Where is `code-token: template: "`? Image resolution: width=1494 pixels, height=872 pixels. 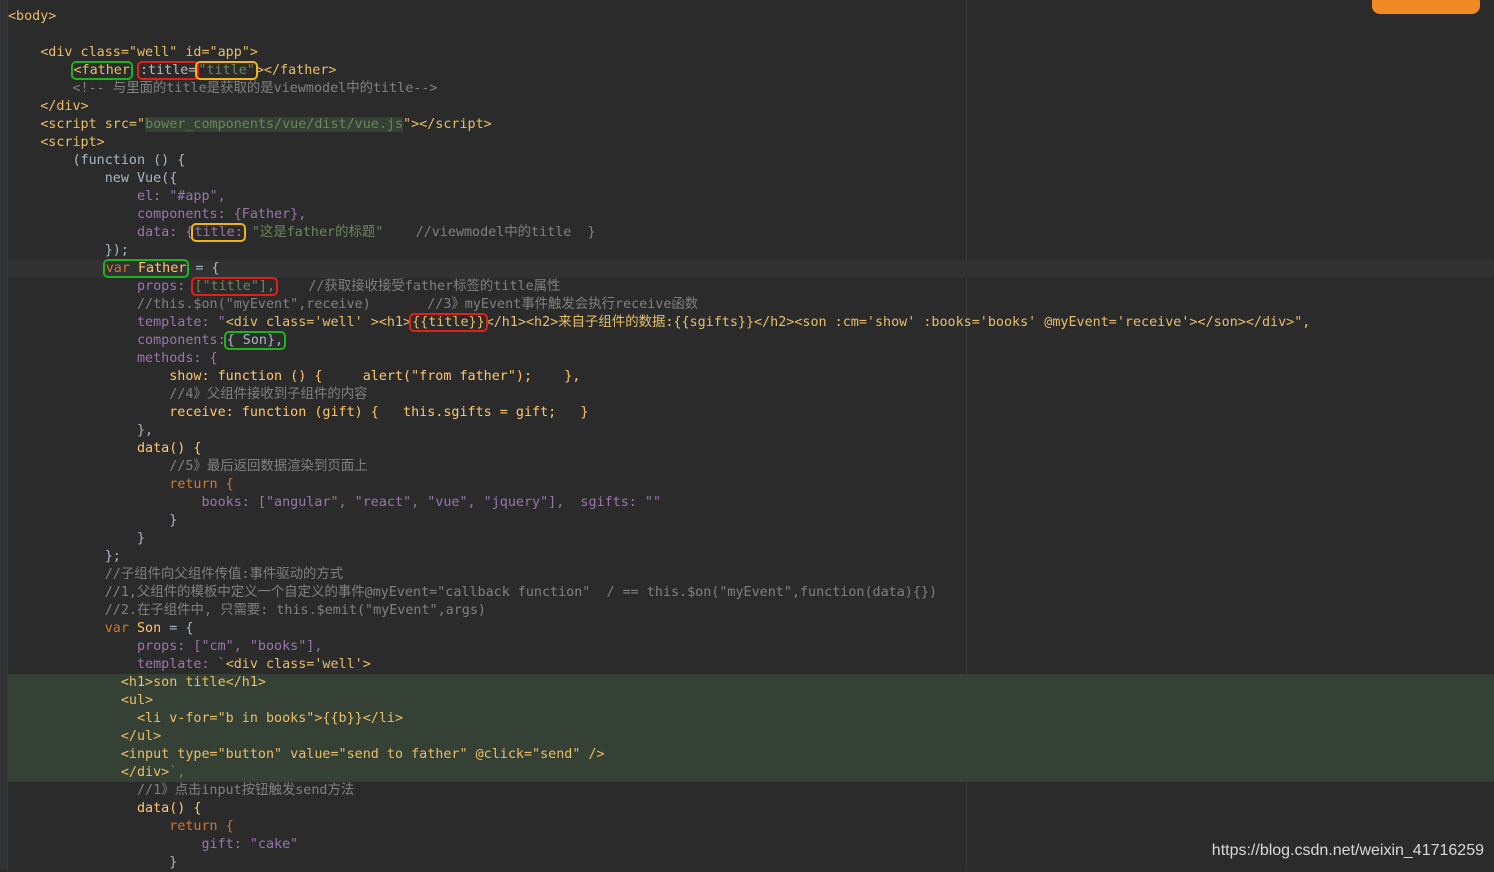 code-token: template: " is located at coordinates (181, 322).